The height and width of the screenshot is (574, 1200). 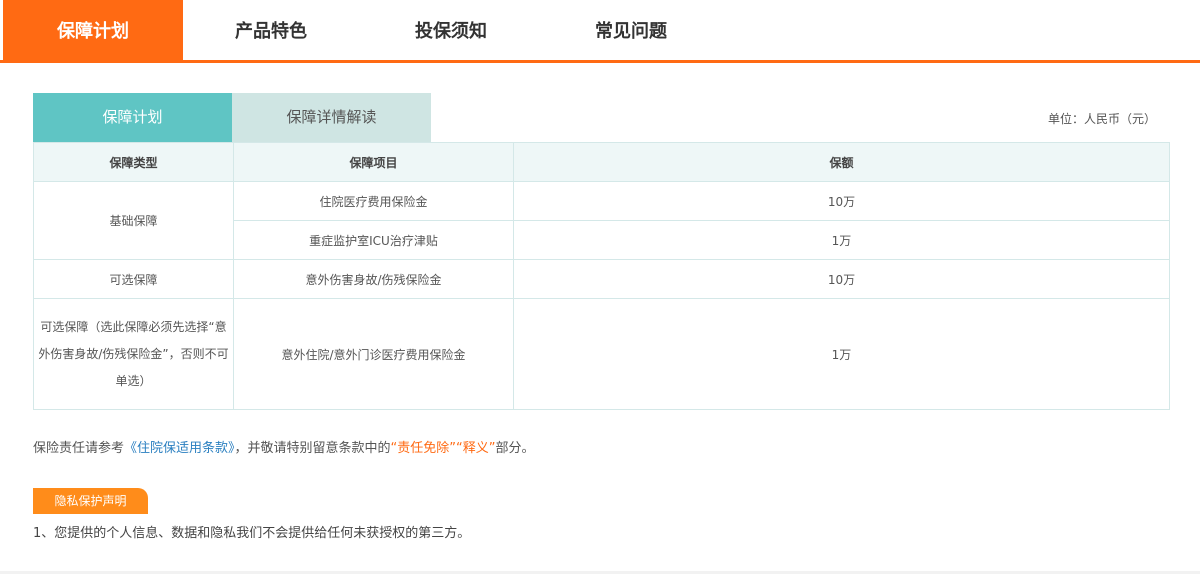 I want to click on tab-coverage-plan: 保障计划, so click(x=93, y=30).